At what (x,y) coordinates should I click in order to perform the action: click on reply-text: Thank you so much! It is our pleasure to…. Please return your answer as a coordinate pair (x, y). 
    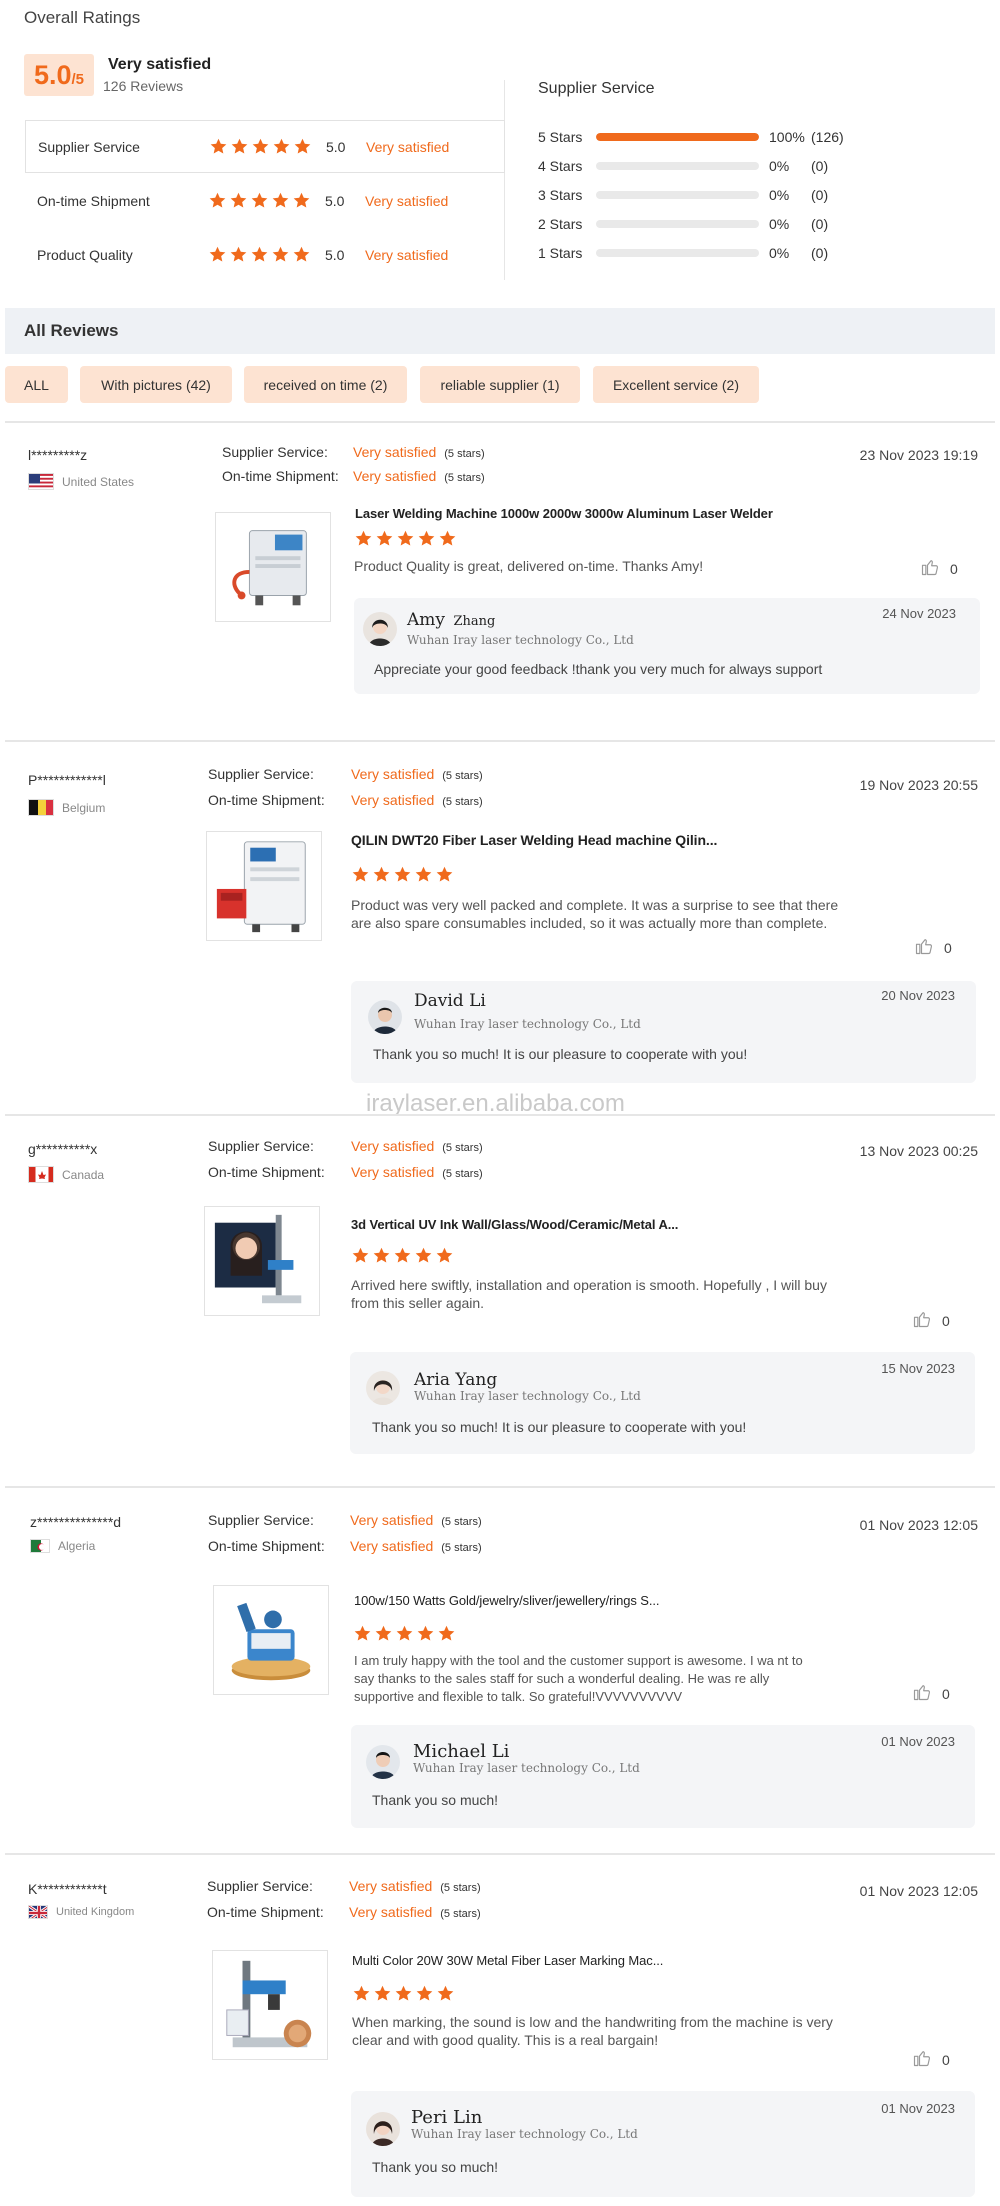
    Looking at the image, I should click on (560, 1054).